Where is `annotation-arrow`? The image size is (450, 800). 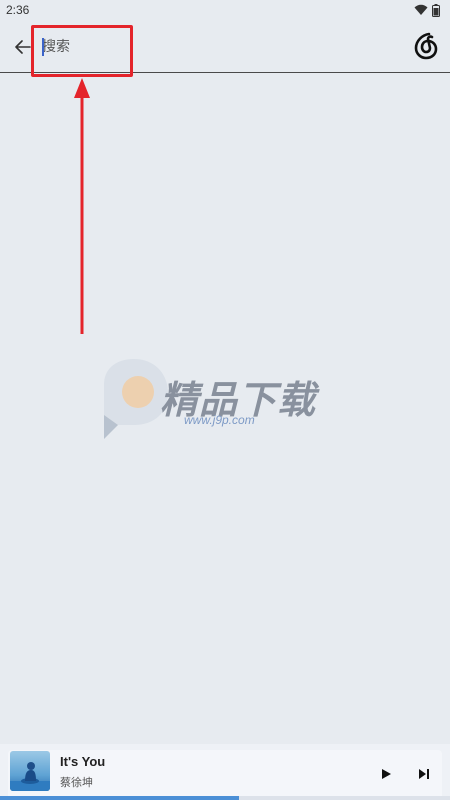 annotation-arrow is located at coordinates (82, 206).